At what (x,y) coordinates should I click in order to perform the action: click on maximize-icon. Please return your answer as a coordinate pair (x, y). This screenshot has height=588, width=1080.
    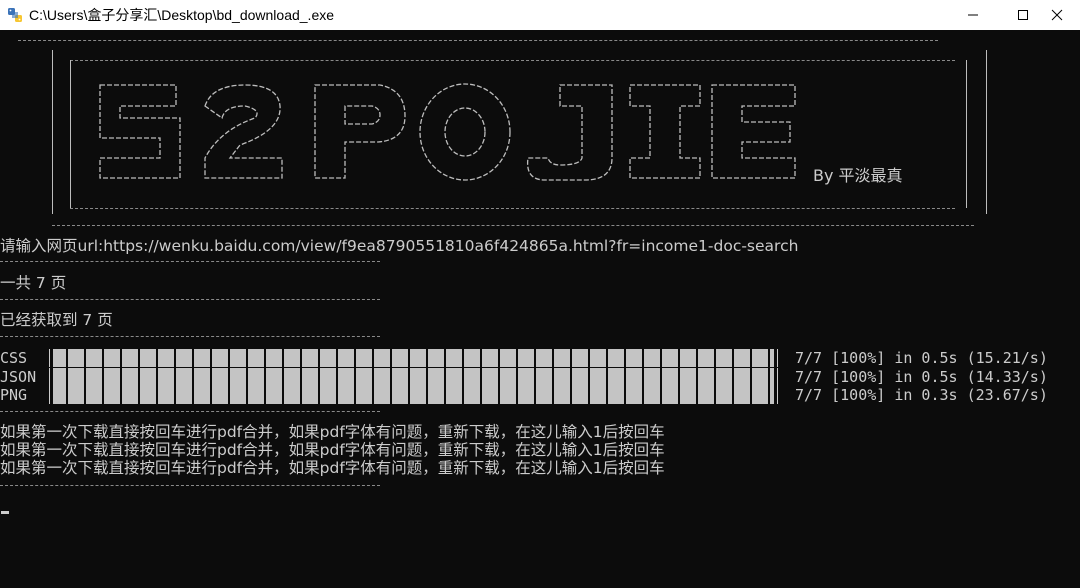
    Looking at the image, I should click on (1023, 15).